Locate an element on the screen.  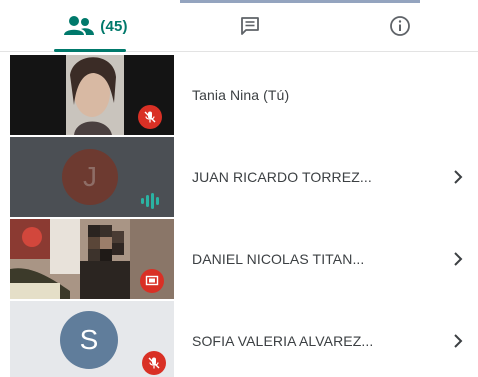
avatar-tile: J is located at coordinates (92, 177).